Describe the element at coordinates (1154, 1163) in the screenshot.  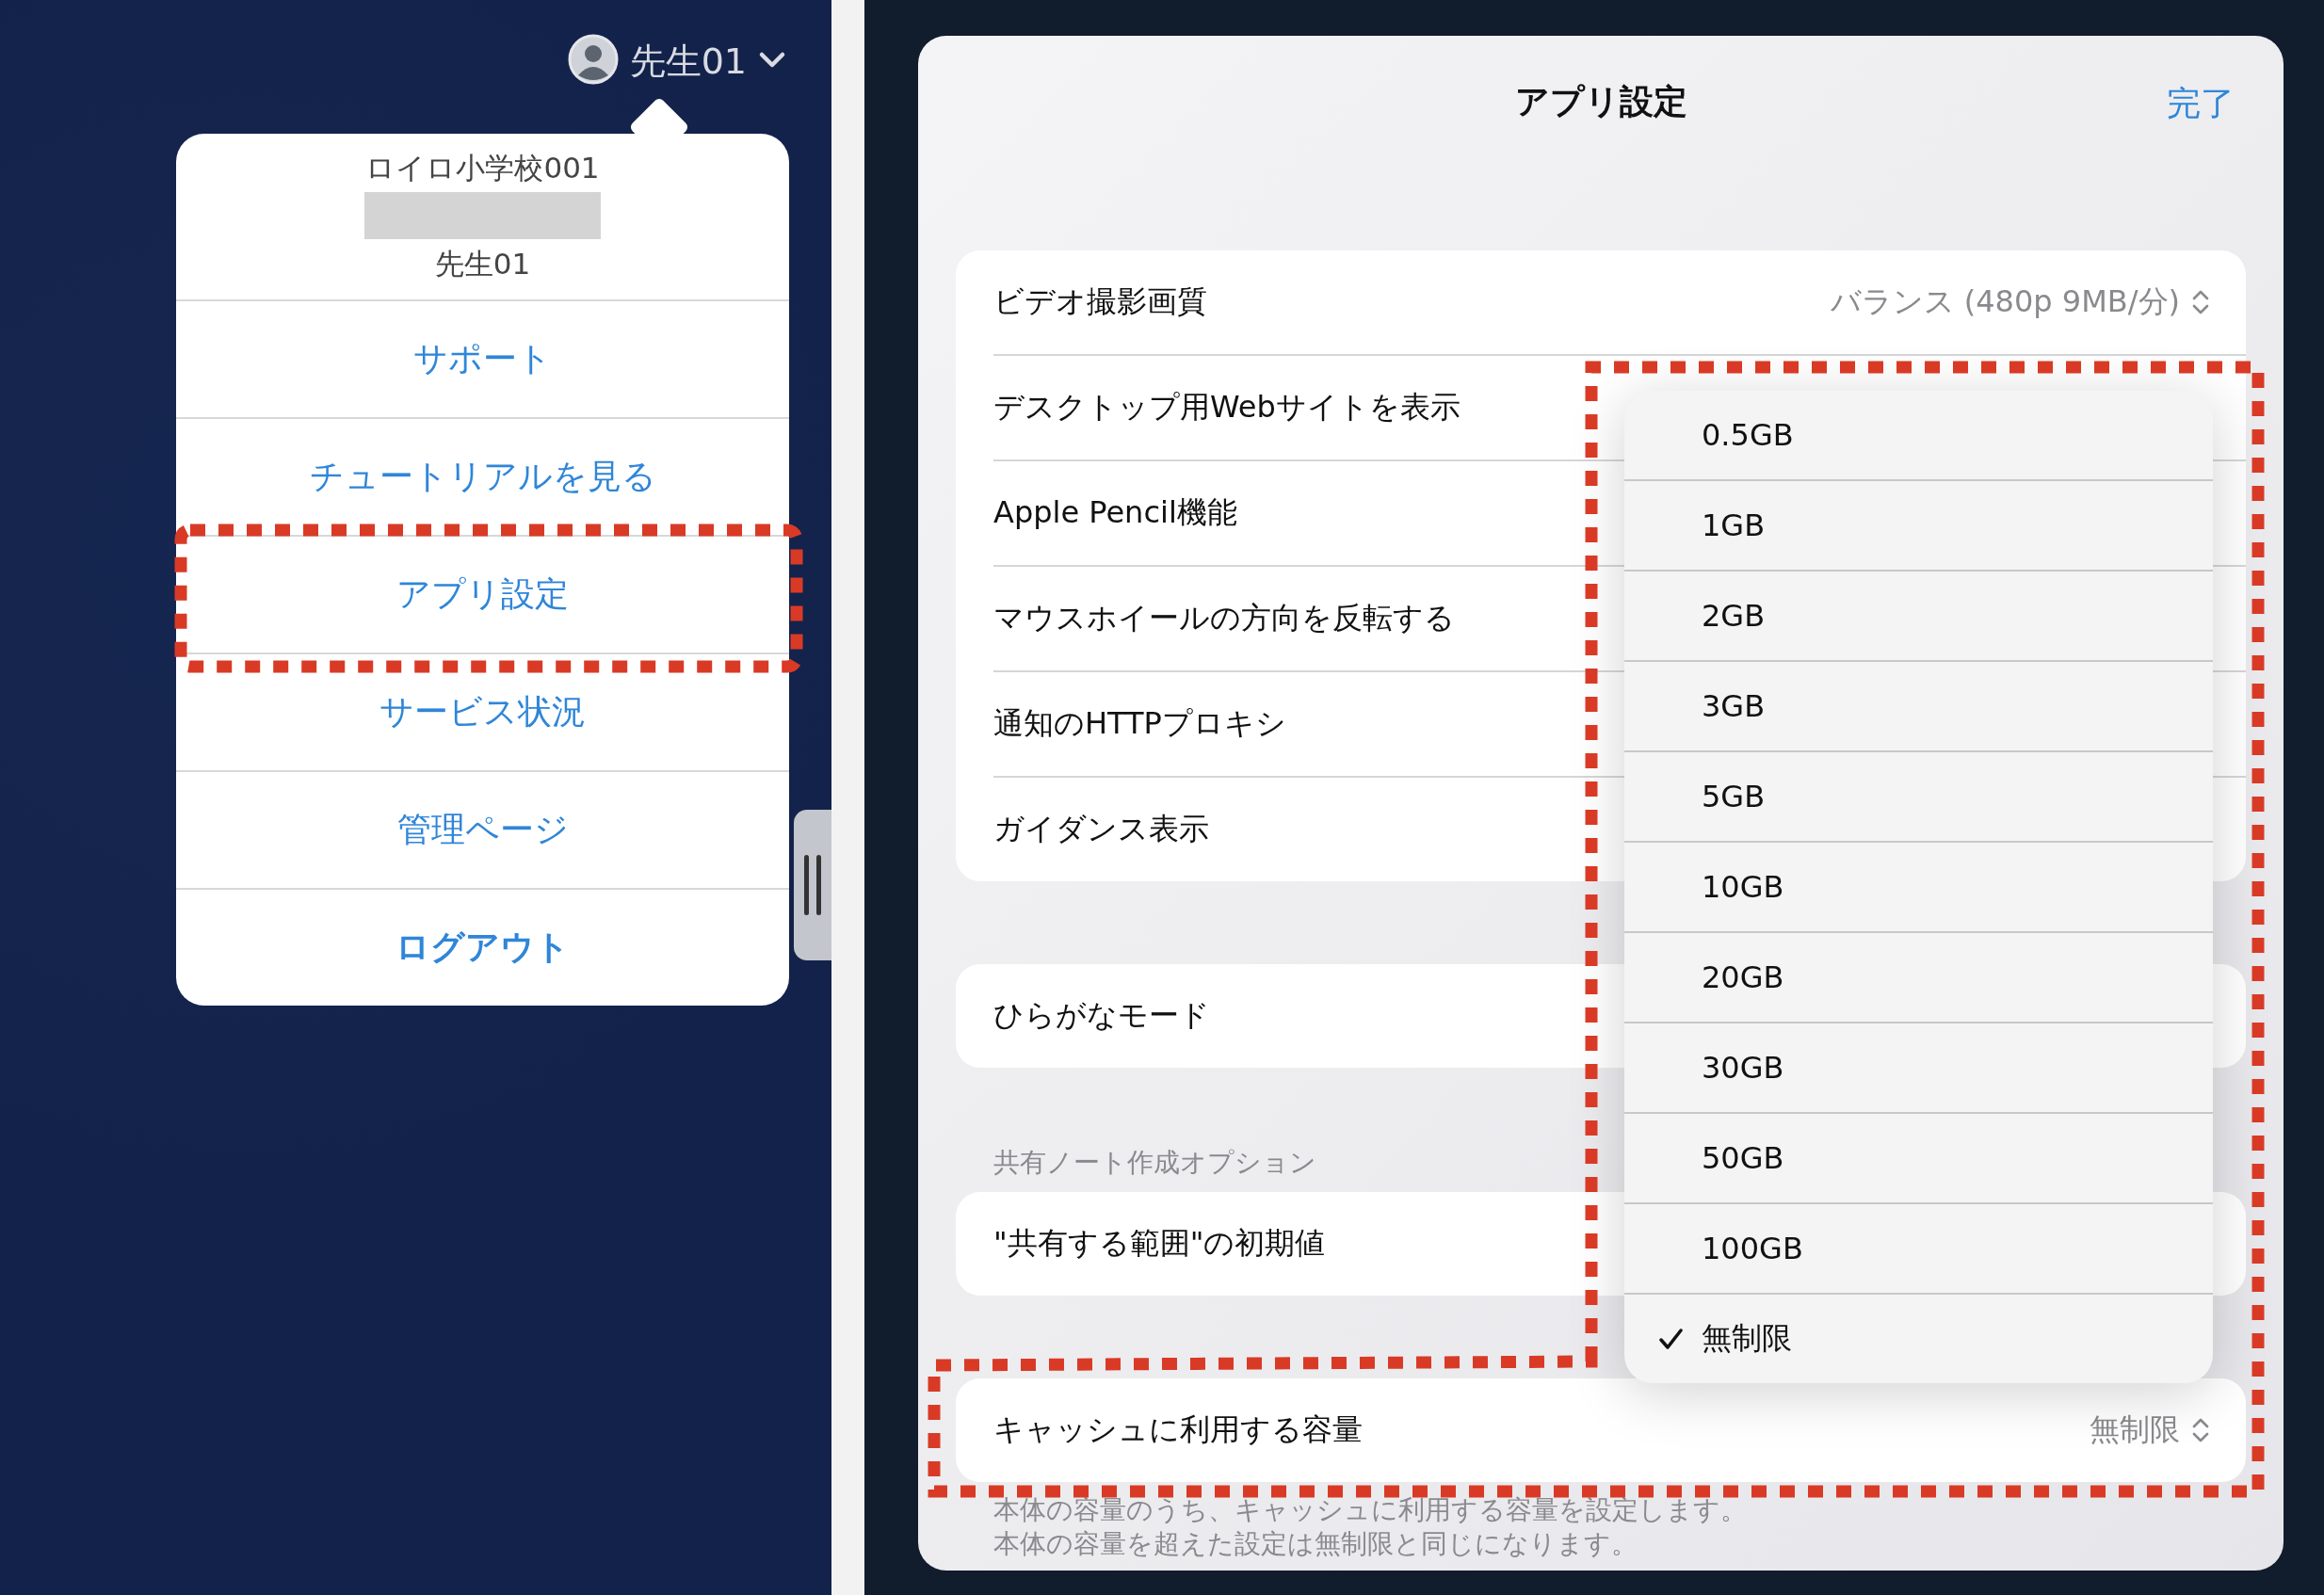
I see `section-header: 共有ノート作成オプション` at that location.